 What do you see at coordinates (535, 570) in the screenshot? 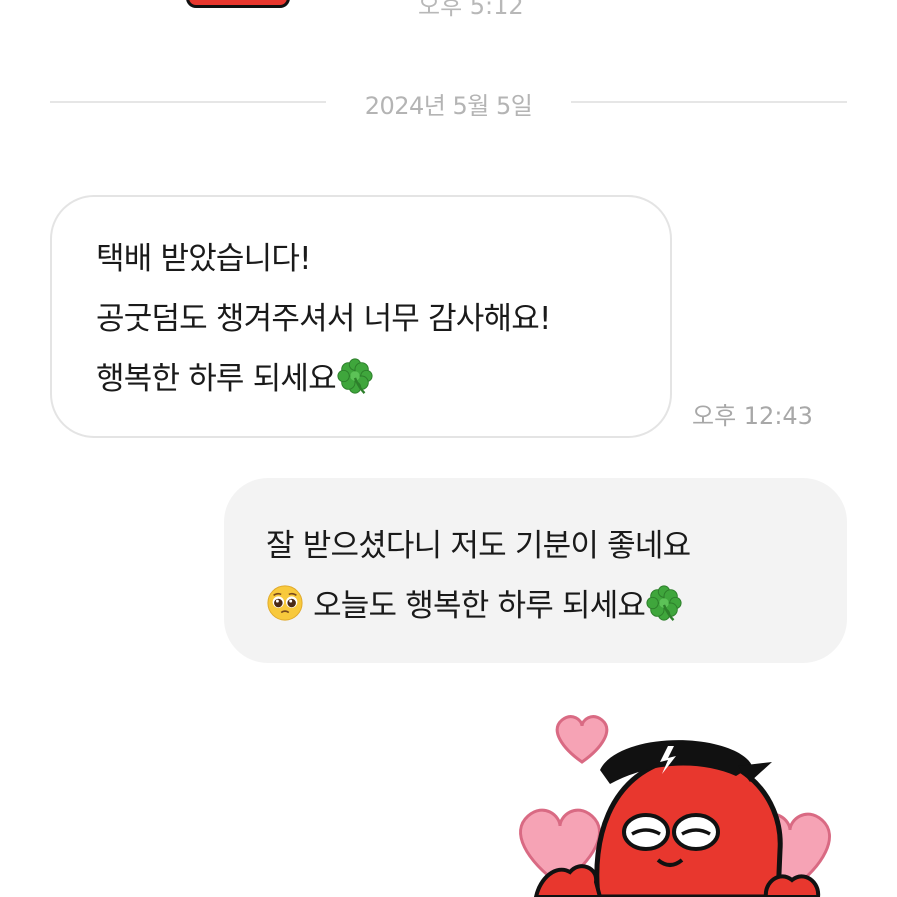
I see `outgoing-message-bubble: 잘 받으셨다니 저도 기분이 좋네요 오늘도 행복한 하루 되세요` at bounding box center [535, 570].